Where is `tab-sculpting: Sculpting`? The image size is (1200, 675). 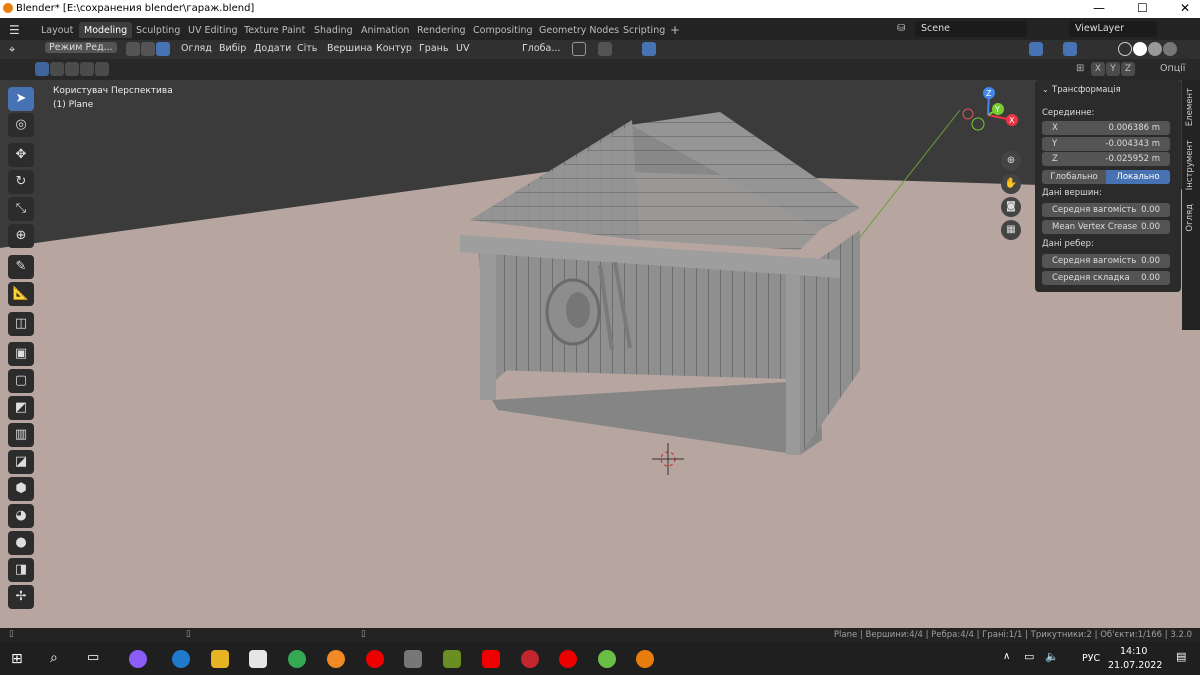 tab-sculpting: Sculpting is located at coordinates (158, 30).